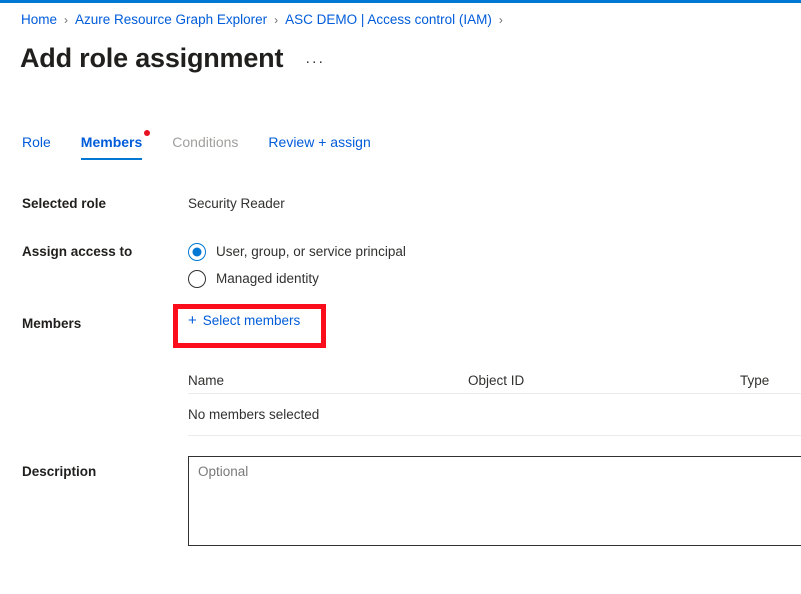 Image resolution: width=801 pixels, height=594 pixels. Describe the element at coordinates (197, 252) in the screenshot. I see `radio-checked-icon` at that location.